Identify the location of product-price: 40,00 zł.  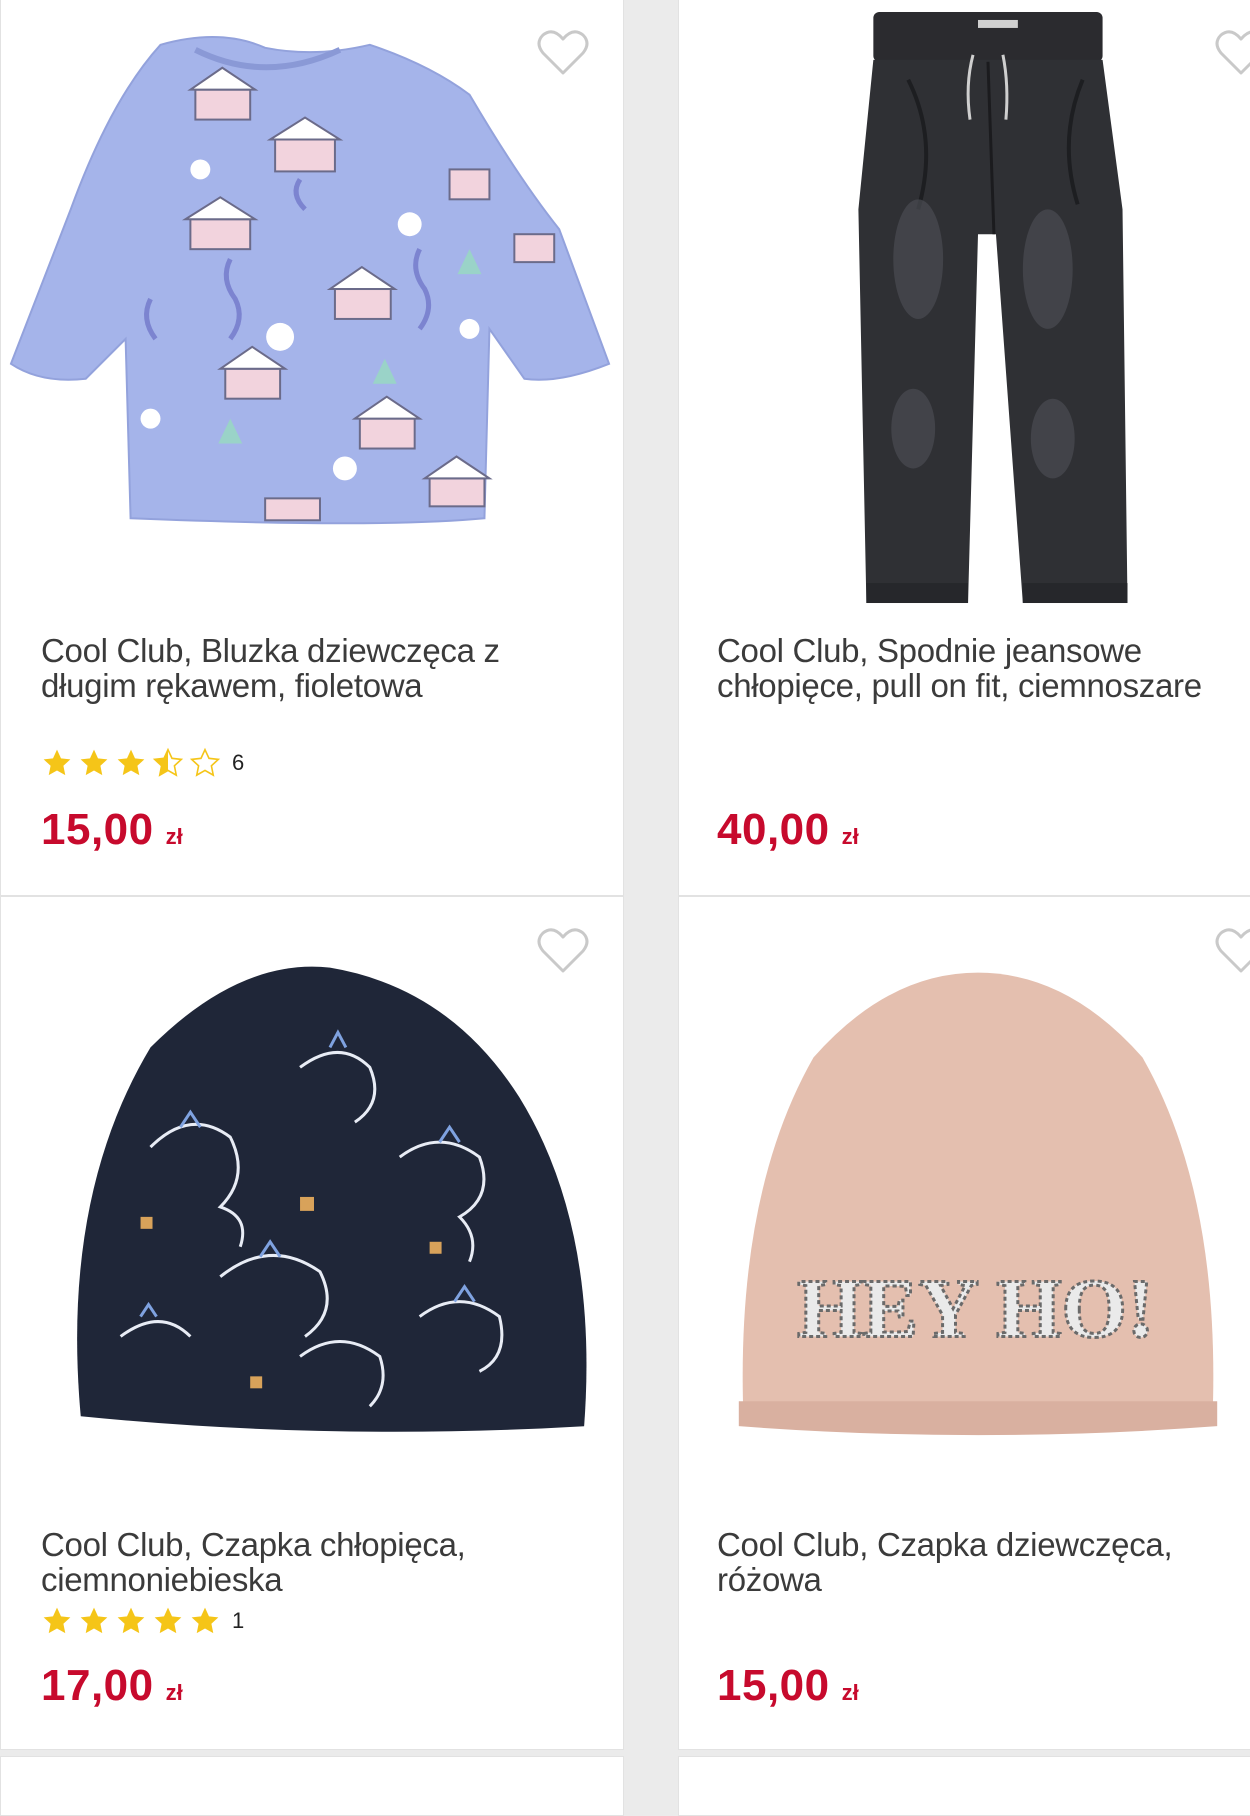
(788, 830).